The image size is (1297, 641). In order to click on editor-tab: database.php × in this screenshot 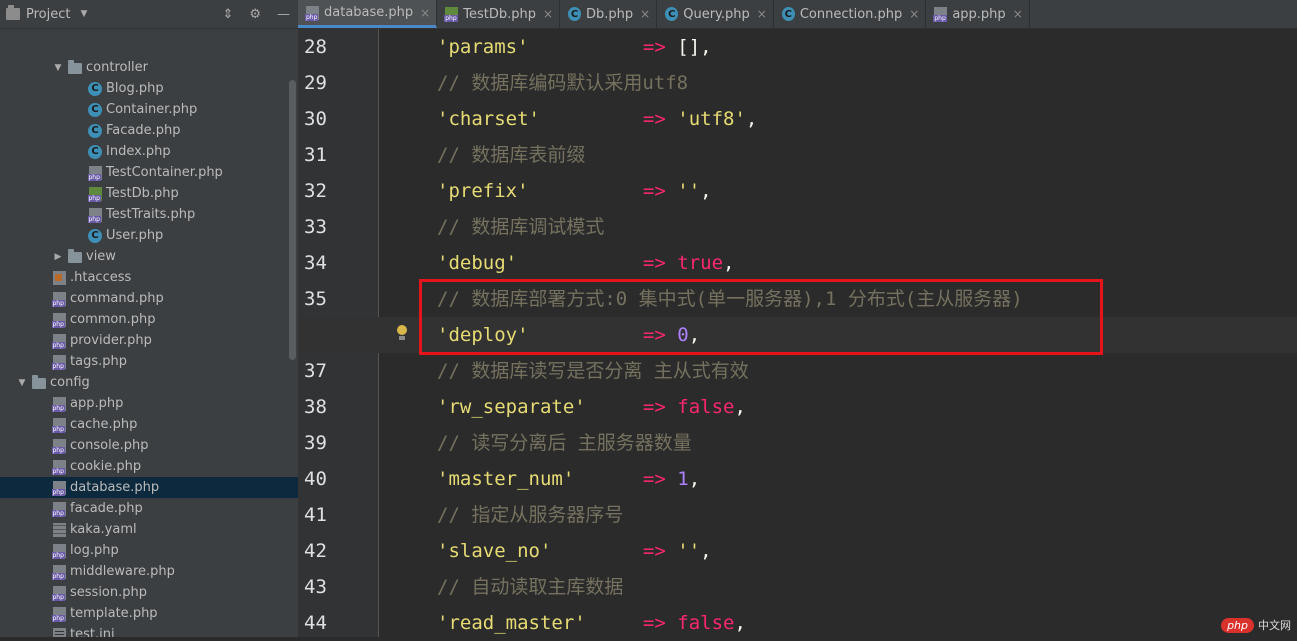, I will do `click(368, 14)`.